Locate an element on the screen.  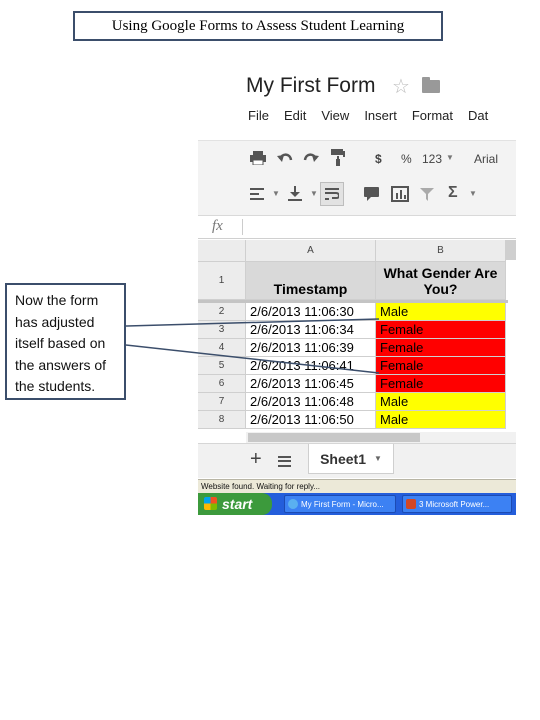
font-select: Arial is located at coordinates (486, 159).